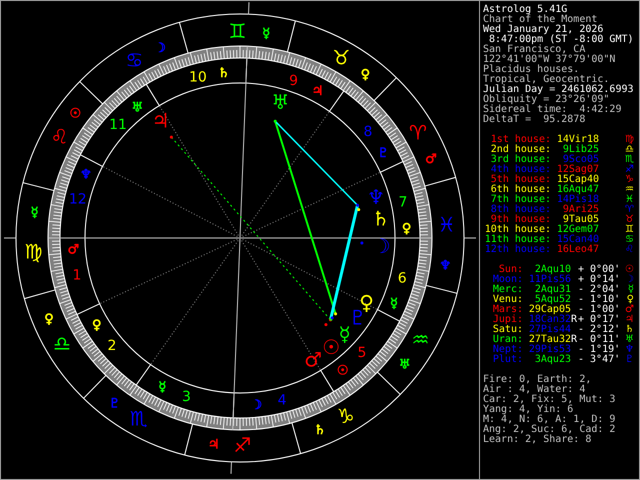 This screenshot has height=480, width=640. Describe the element at coordinates (112, 346) in the screenshot. I see `house-number: 2` at that location.